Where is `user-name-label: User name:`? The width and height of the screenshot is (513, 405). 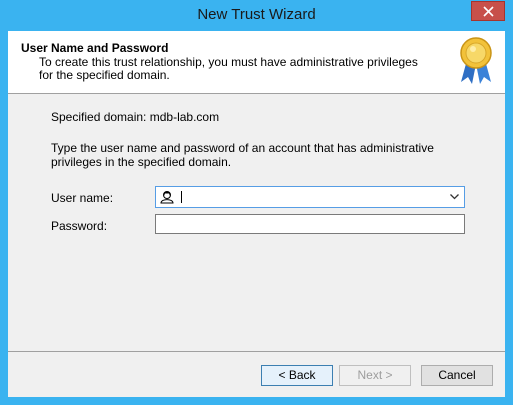 user-name-label: User name: is located at coordinates (82, 198).